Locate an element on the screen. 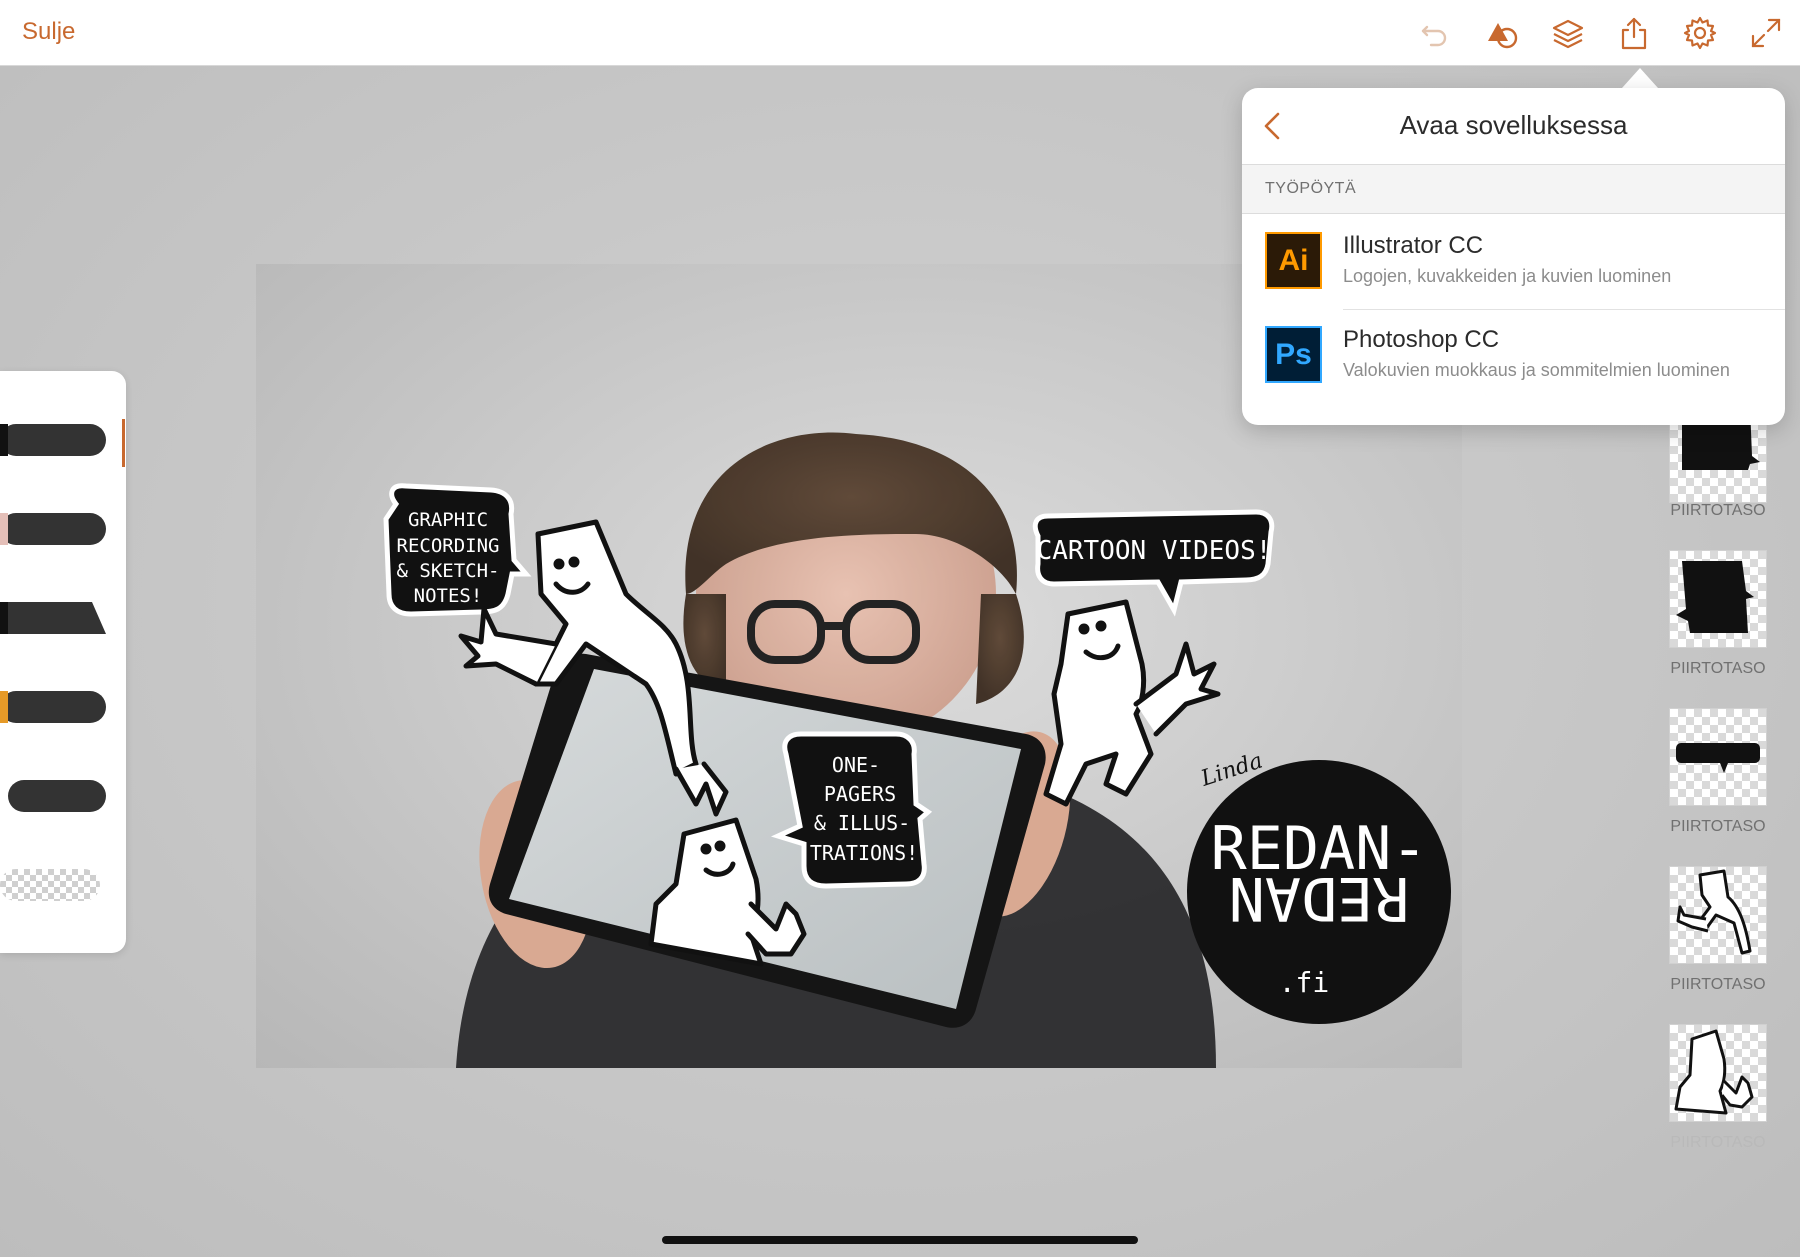  close-button: Sulje is located at coordinates (48, 32).